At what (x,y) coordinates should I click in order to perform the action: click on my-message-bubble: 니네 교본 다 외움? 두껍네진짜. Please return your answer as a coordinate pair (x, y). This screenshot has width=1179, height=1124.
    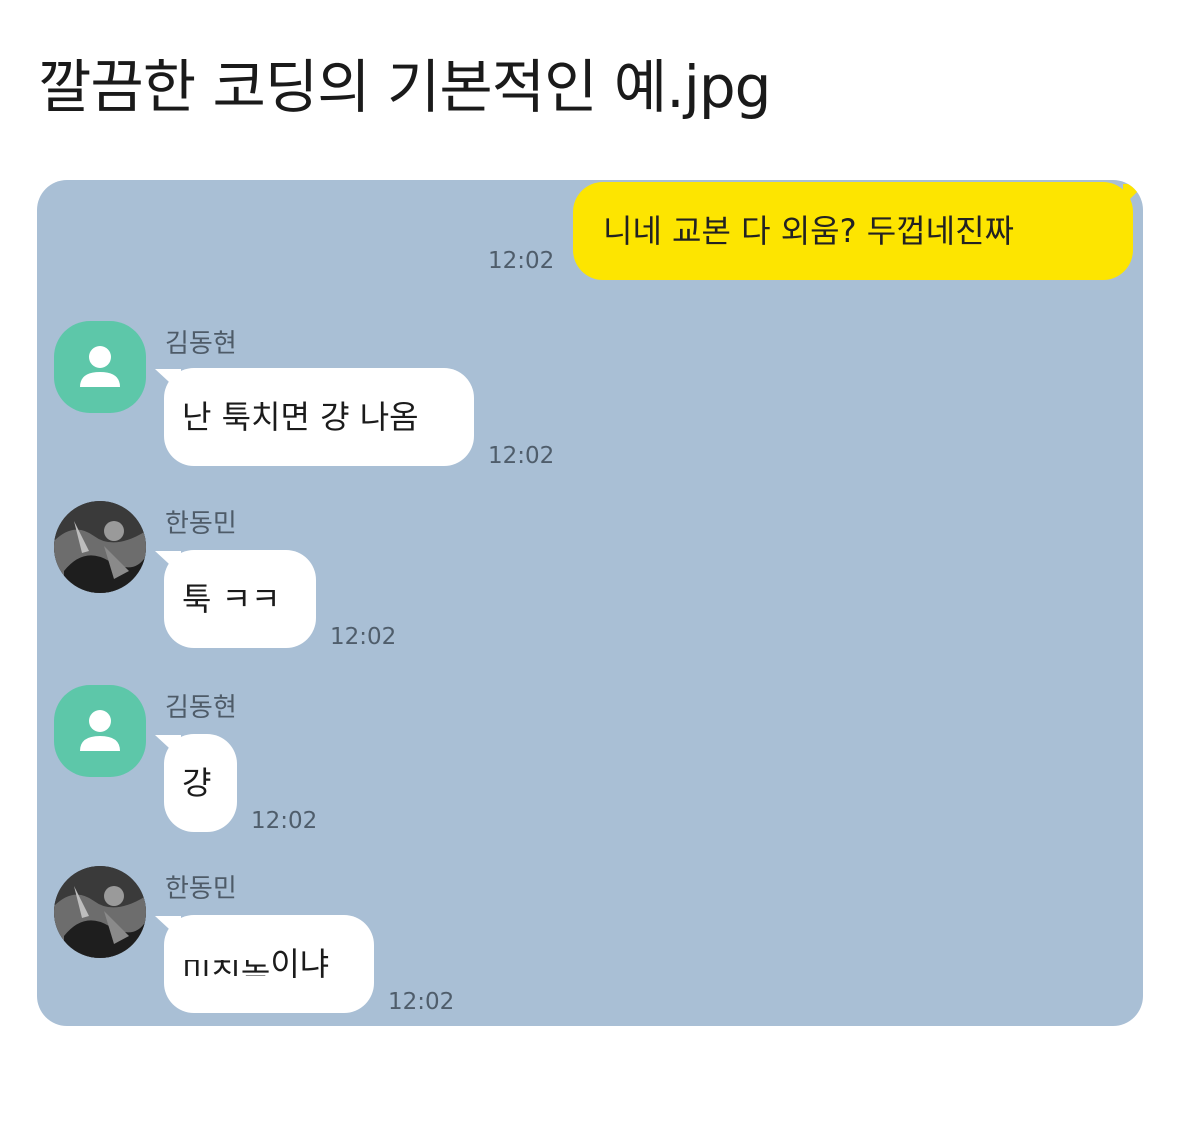
    Looking at the image, I should click on (853, 231).